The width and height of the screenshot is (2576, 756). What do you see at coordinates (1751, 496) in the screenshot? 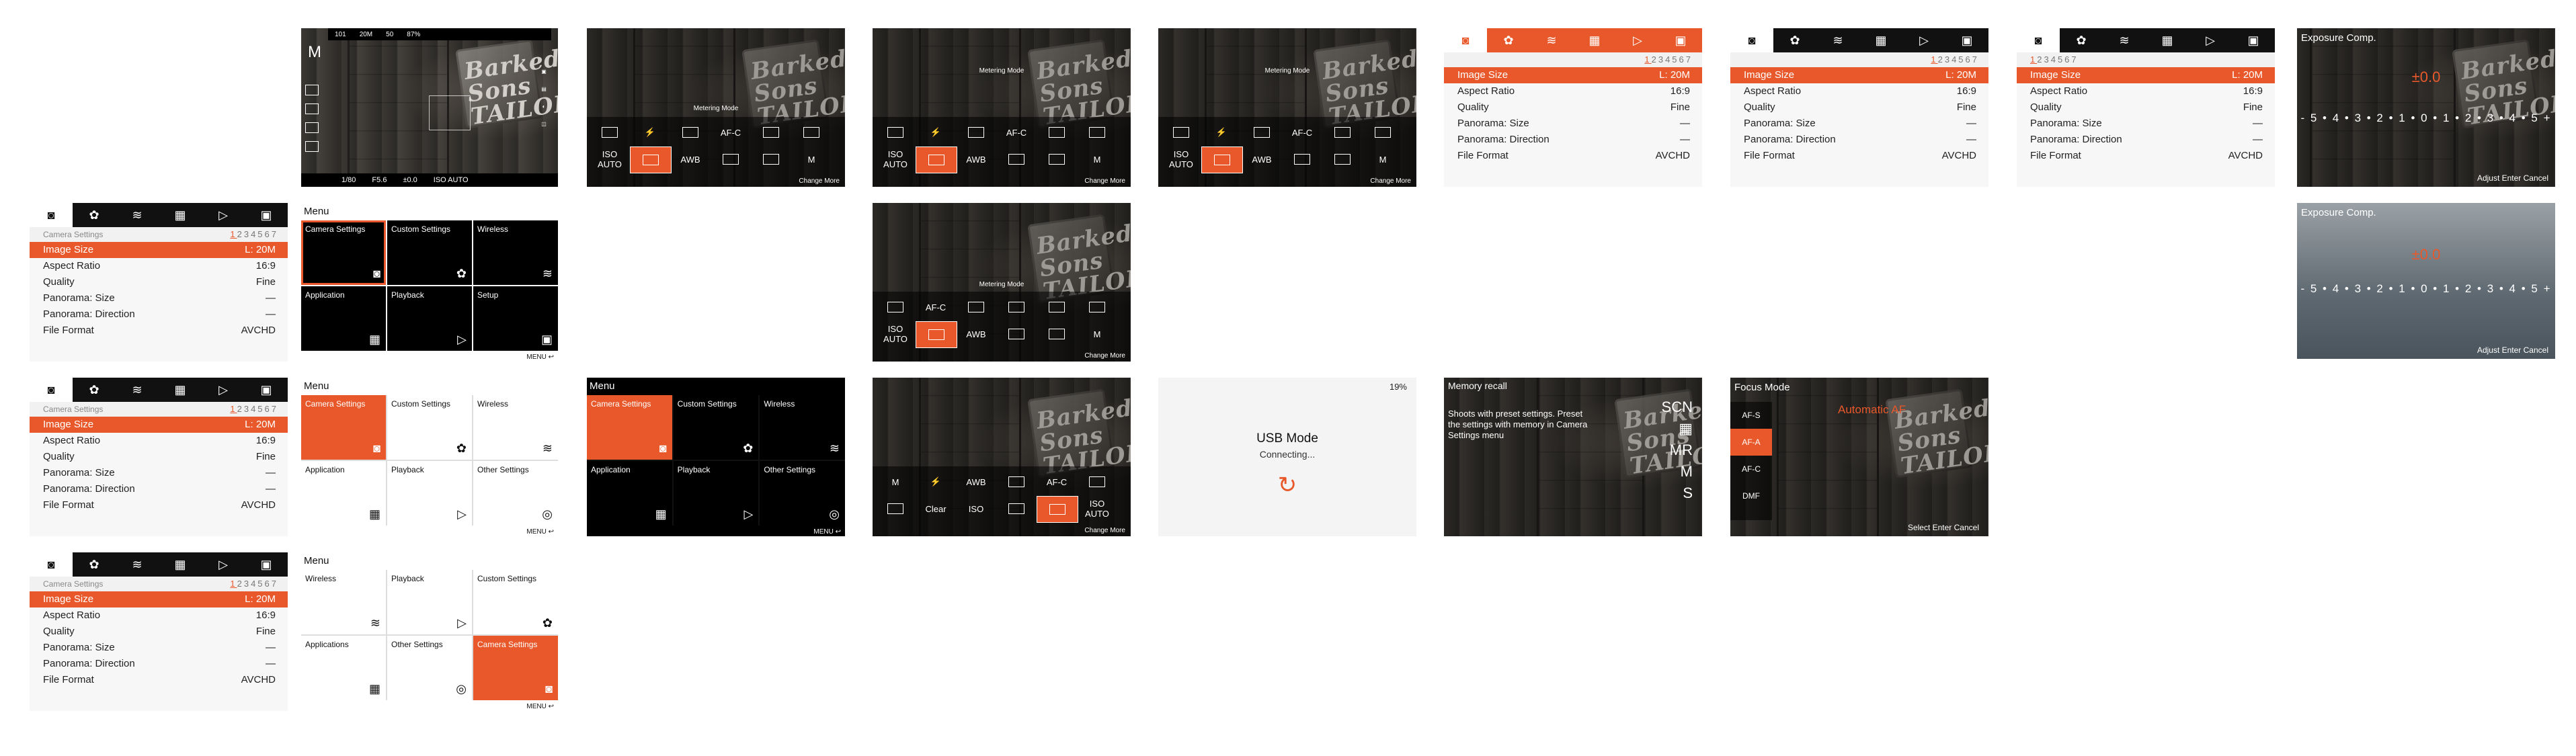
I see `focus-dmf: DMF` at bounding box center [1751, 496].